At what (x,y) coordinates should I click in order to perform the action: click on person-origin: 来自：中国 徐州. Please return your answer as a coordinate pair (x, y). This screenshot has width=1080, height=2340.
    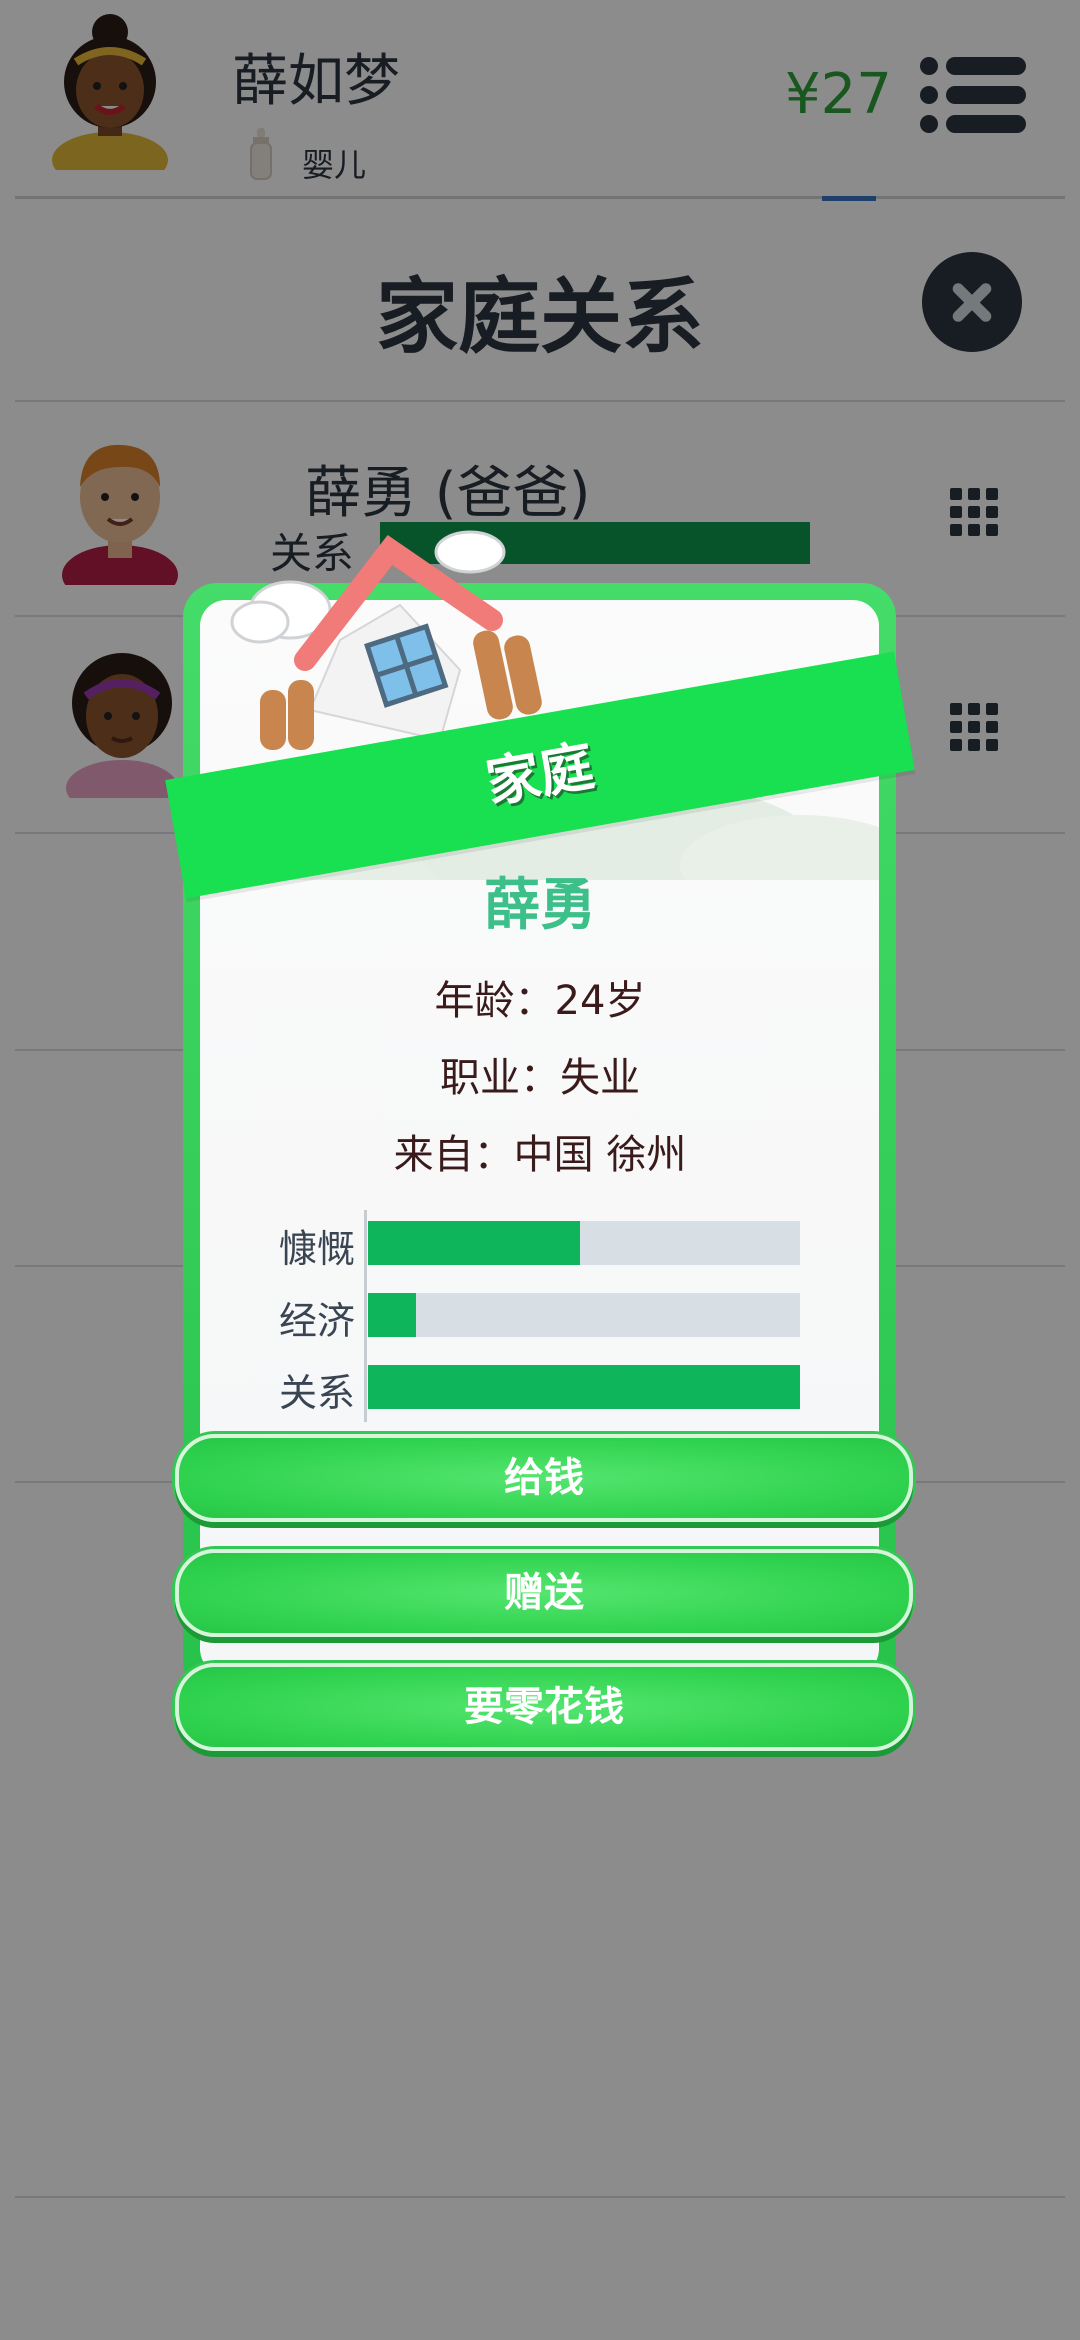
    Looking at the image, I should click on (540, 1155).